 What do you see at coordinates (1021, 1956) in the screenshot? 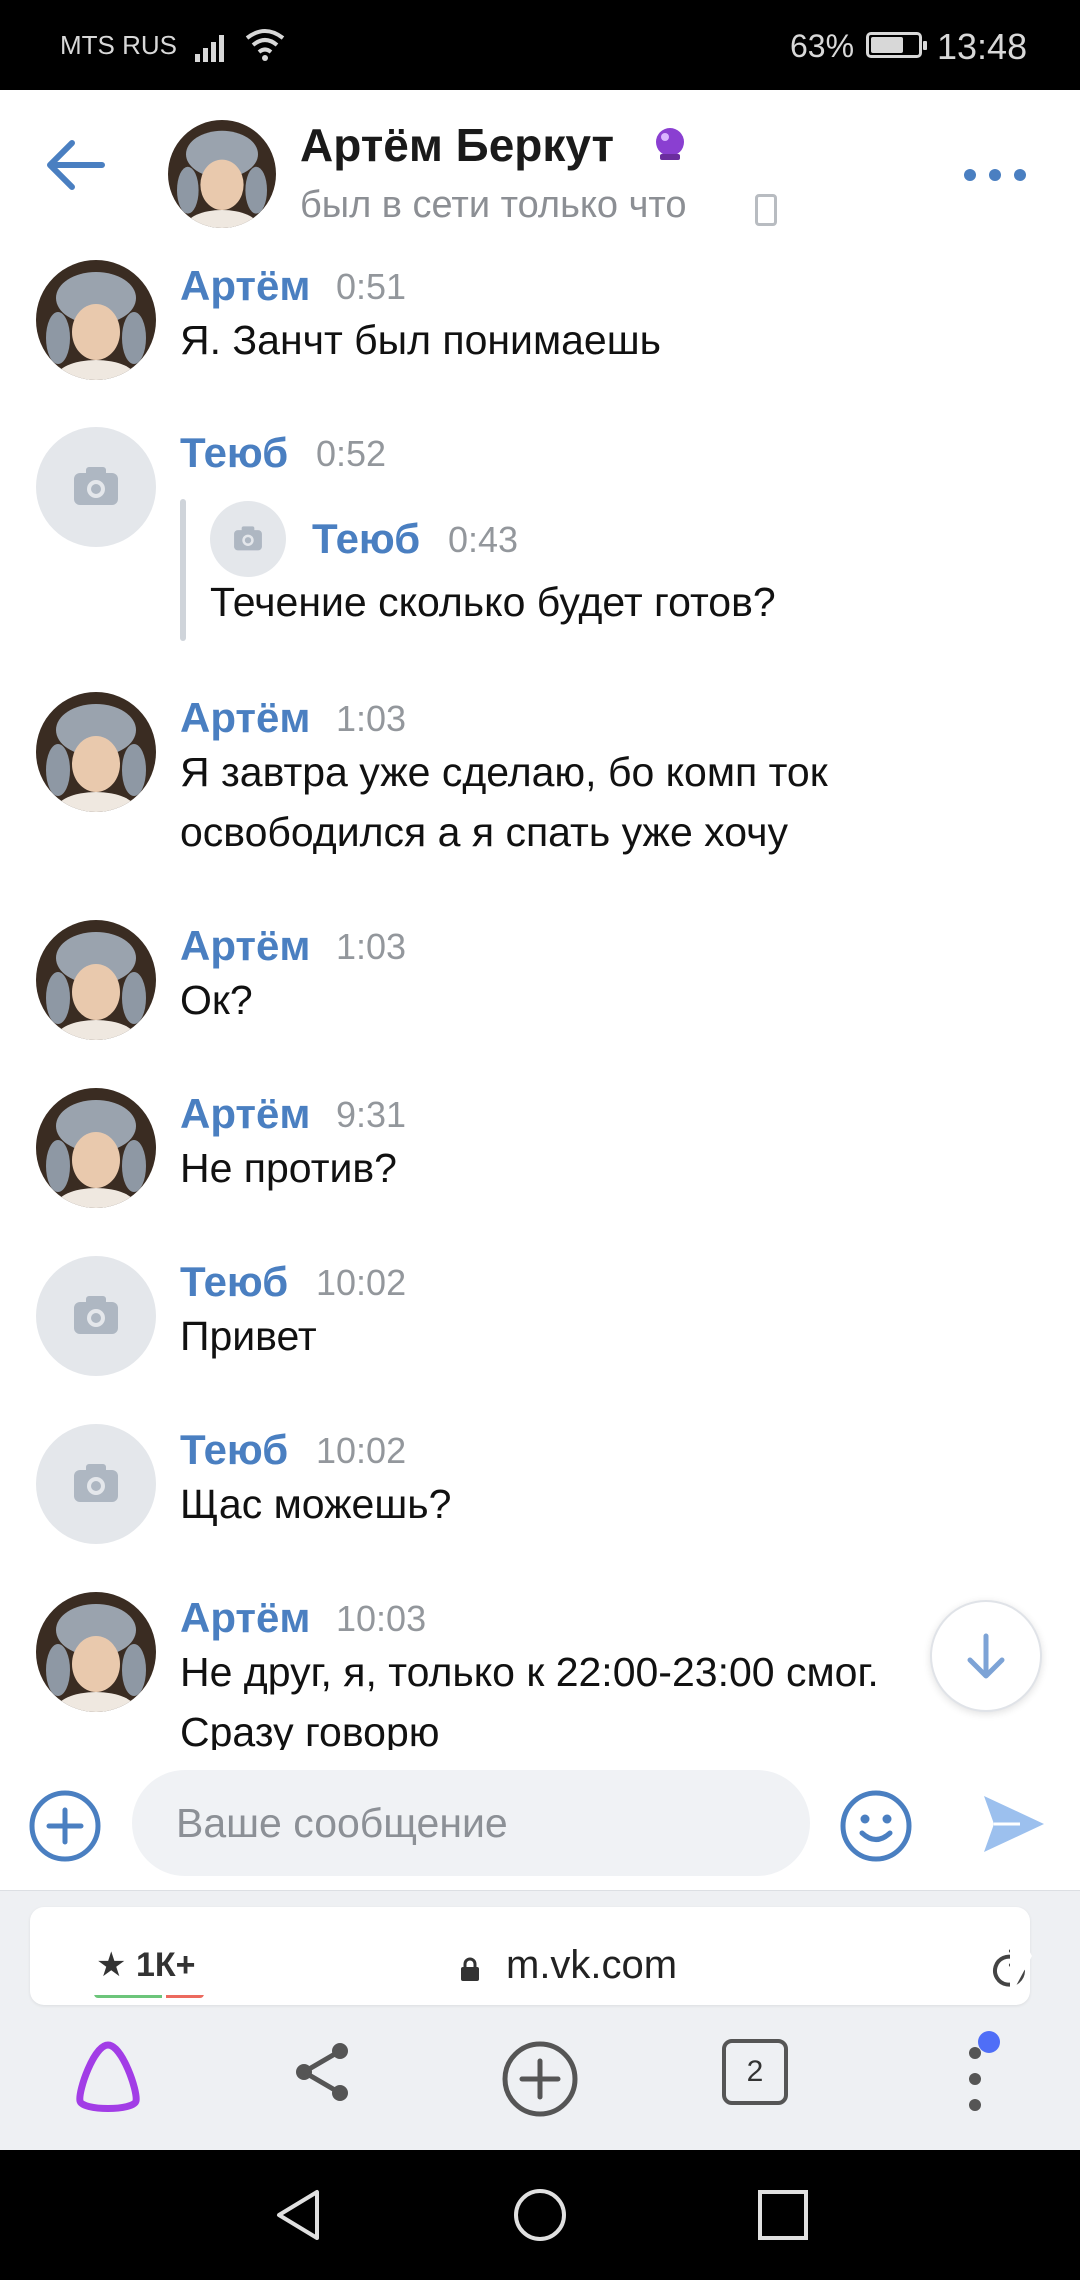
I see `address-bar-tip` at bounding box center [1021, 1956].